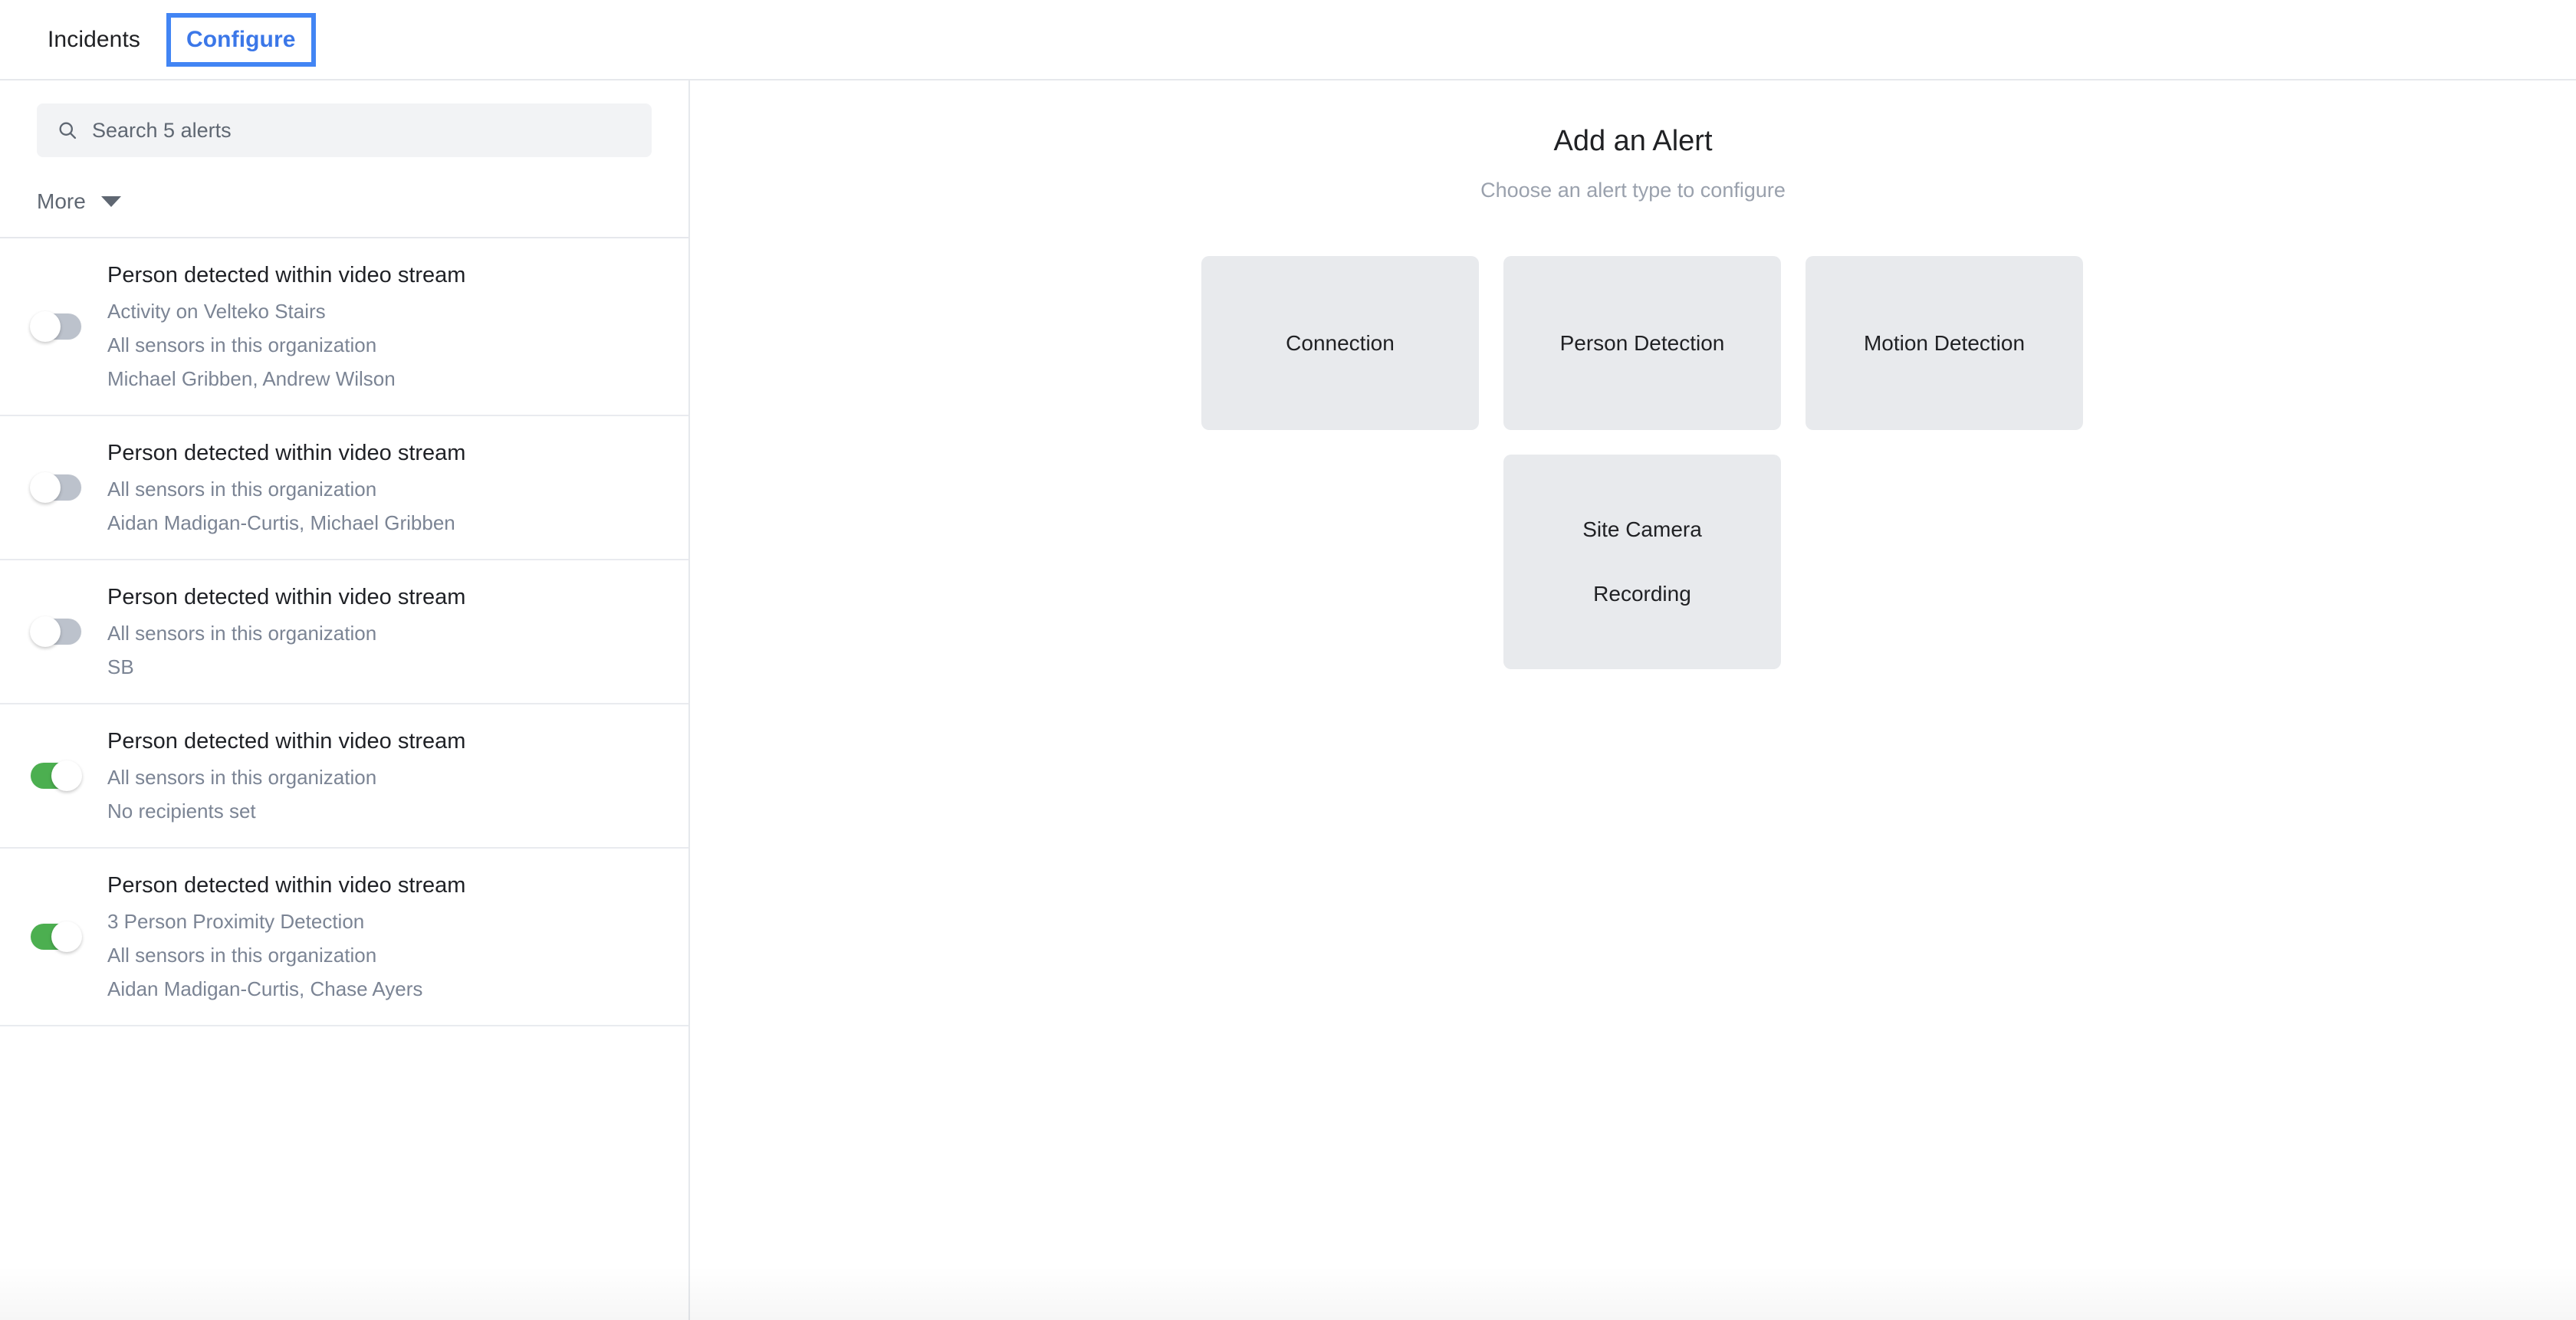  Describe the element at coordinates (265, 988) in the screenshot. I see `alert-subtitle: Aidan Madigan-Curtis, Chase Ayers` at that location.